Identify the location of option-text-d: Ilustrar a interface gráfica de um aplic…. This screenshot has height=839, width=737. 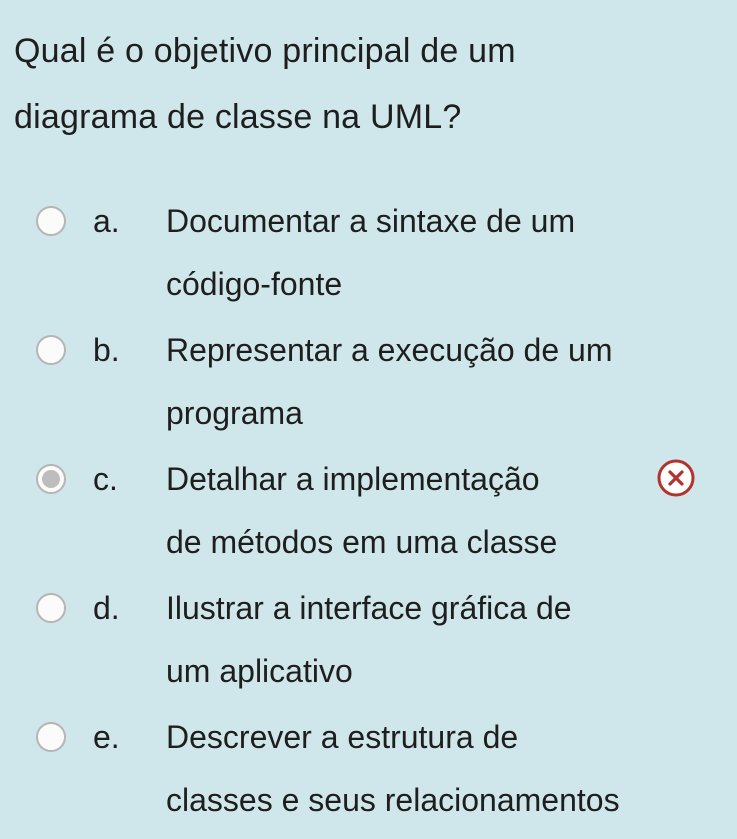
(369, 639).